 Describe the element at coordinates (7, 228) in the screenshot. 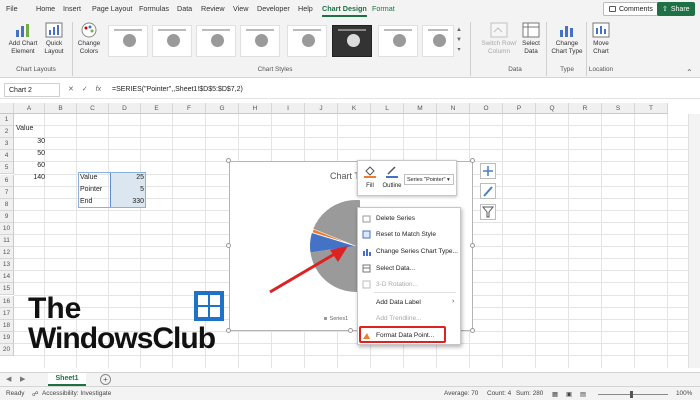

I see `row-header-10: 10` at that location.